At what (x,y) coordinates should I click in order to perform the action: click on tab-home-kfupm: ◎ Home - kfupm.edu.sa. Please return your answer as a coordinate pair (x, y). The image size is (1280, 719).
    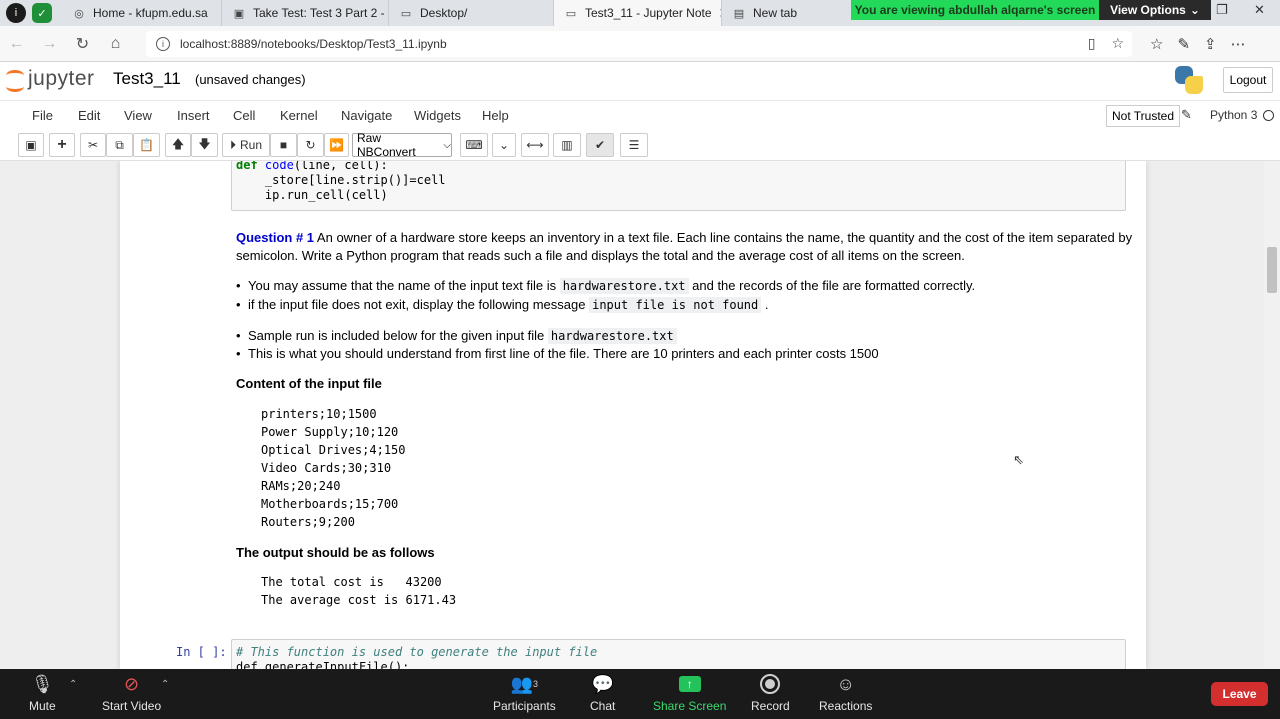
    Looking at the image, I should click on (142, 13).